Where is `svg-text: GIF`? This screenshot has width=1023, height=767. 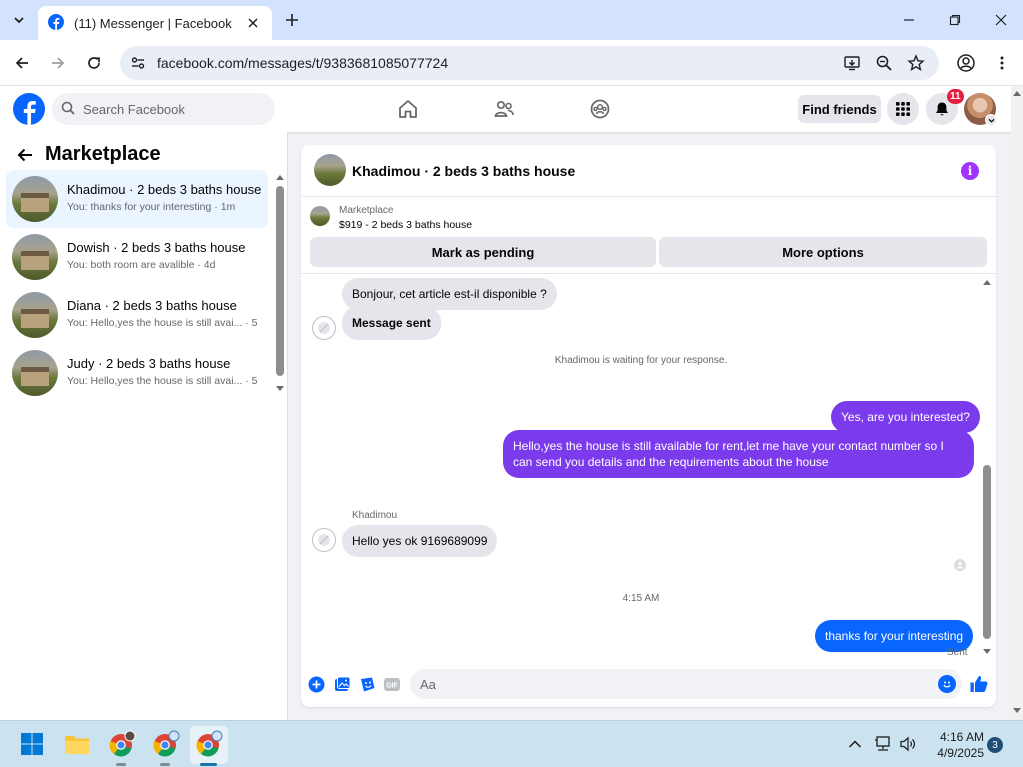 svg-text: GIF is located at coordinates (392, 685).